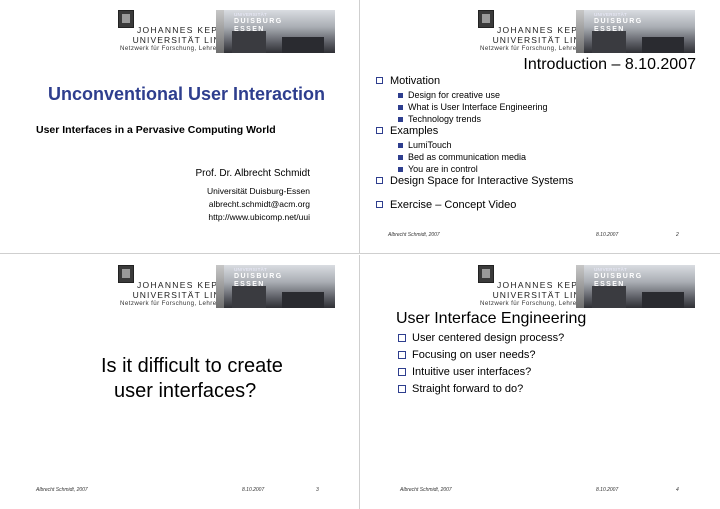 This screenshot has width=720, height=509. I want to click on outline-item: Examples, so click(407, 131).